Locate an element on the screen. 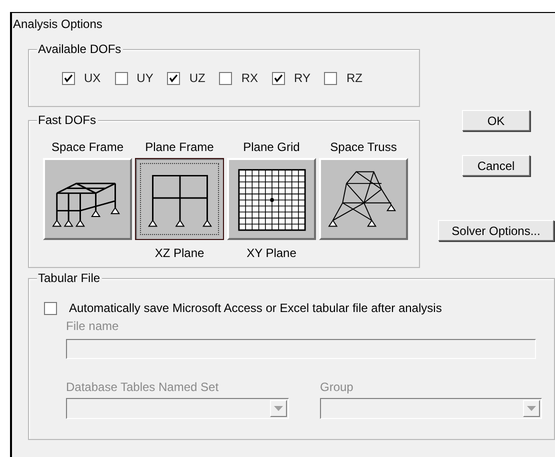  plane-label: XZ Plane is located at coordinates (179, 253).